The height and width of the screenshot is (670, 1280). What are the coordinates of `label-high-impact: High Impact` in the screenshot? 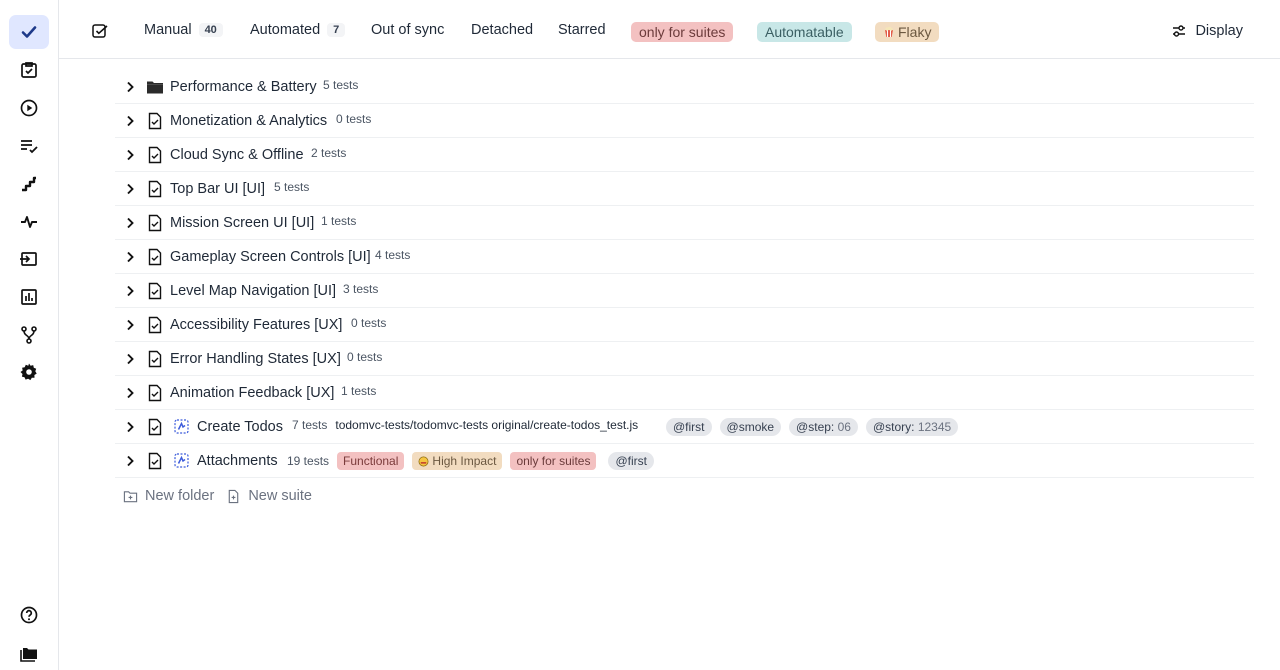 It's located at (457, 461).